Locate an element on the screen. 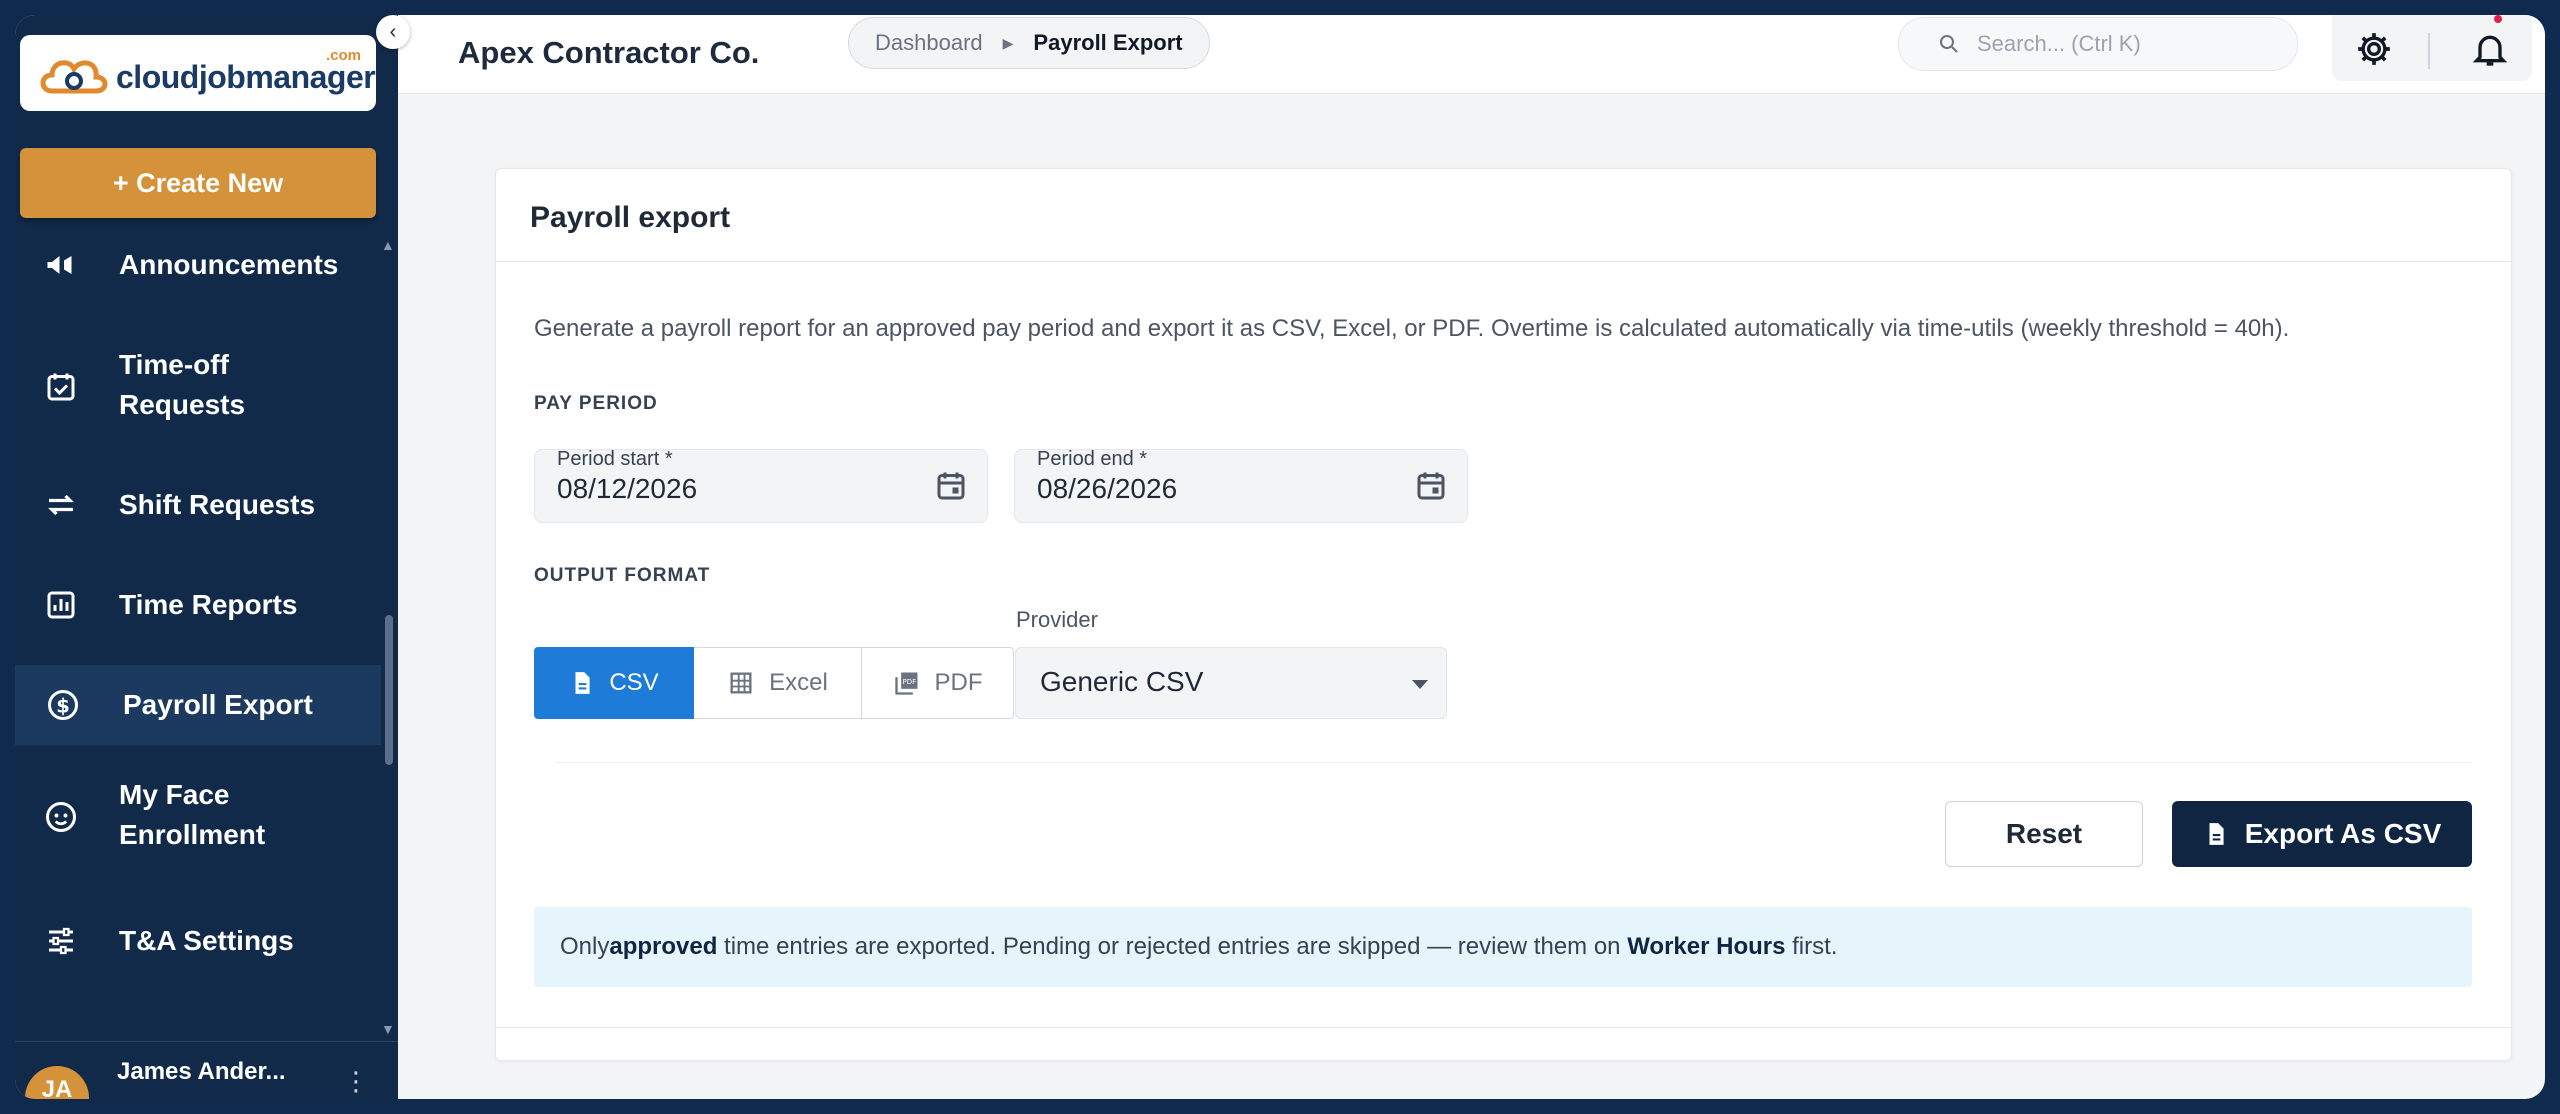 The height and width of the screenshot is (1114, 2560). breadcrumb: Dashboard ▶ Payroll Export is located at coordinates (1029, 43).